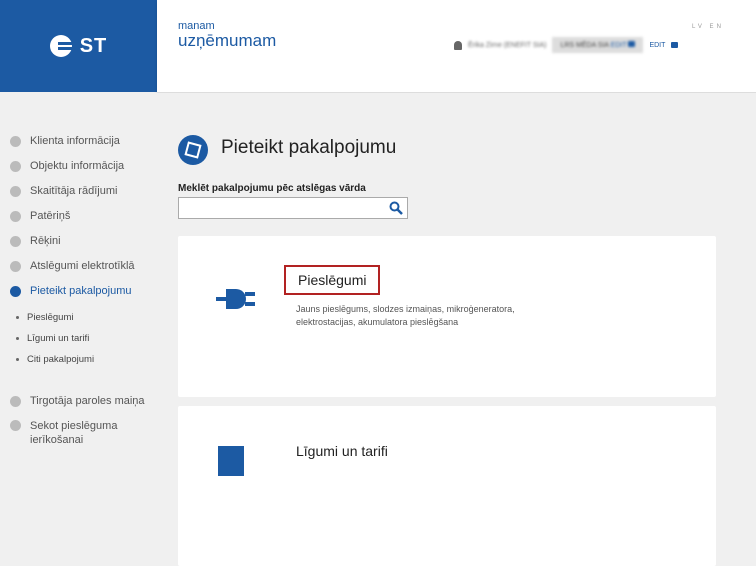 The width and height of the screenshot is (756, 566). Describe the element at coordinates (55, 359) in the screenshot. I see `sidebar-subitem-other: Citi pakalpojumi` at that location.